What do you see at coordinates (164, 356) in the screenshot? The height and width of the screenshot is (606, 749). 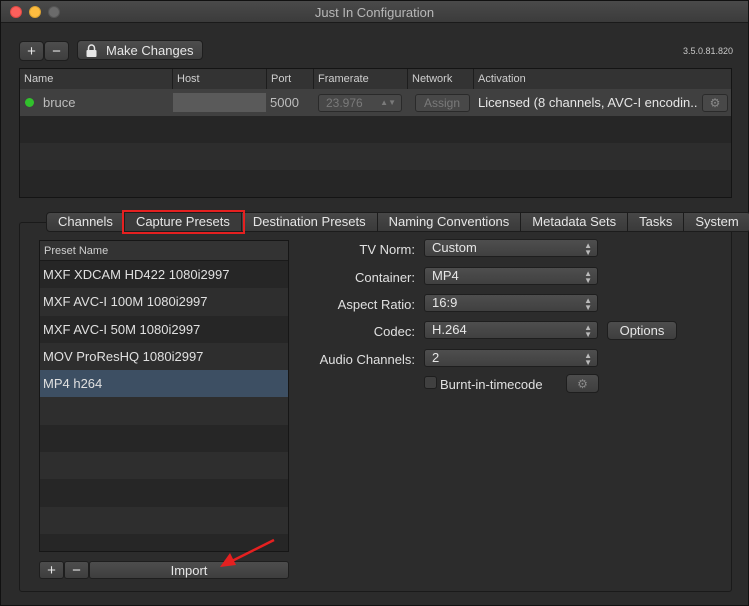 I see `list-item: MOV ProResHQ 1080i2997` at bounding box center [164, 356].